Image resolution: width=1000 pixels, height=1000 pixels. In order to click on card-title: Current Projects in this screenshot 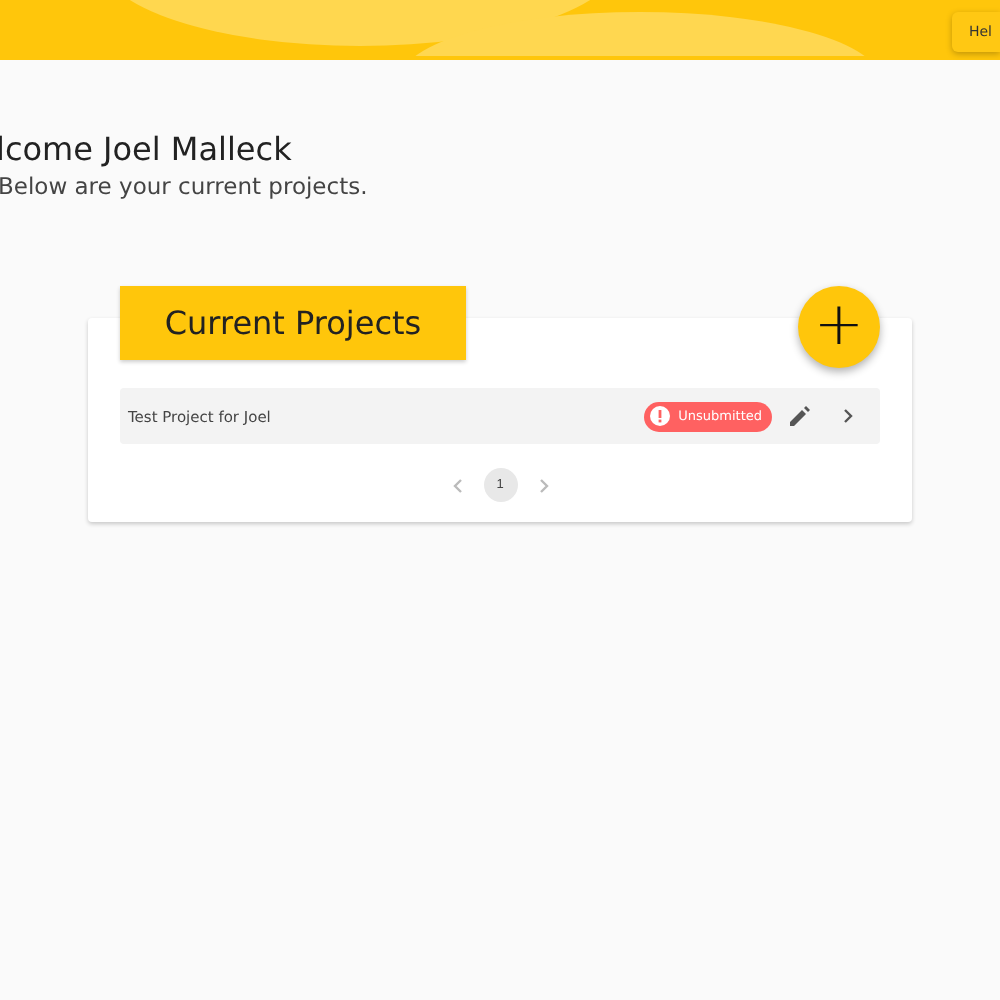, I will do `click(293, 323)`.